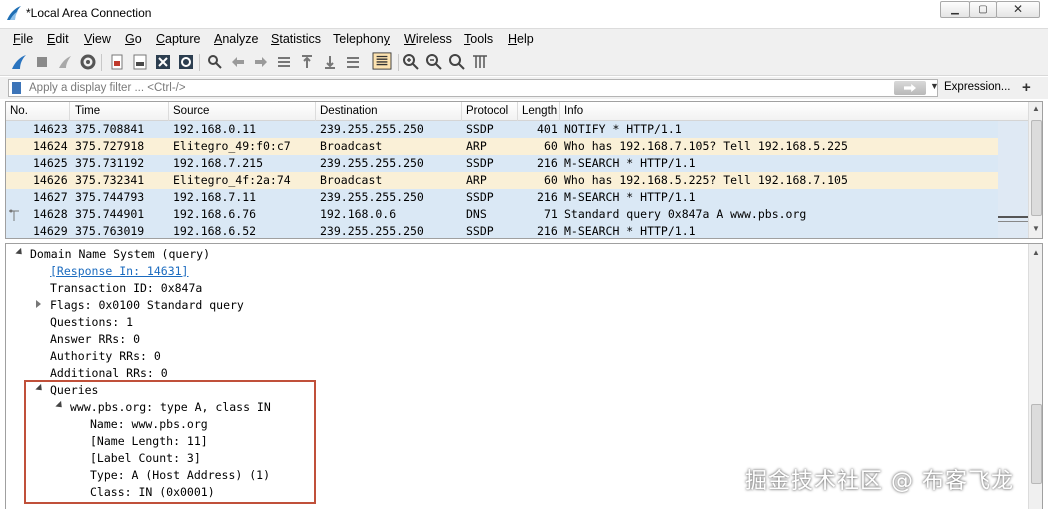  Describe the element at coordinates (126, 288) in the screenshot. I see `tree-item-transaction-id: Transaction ID: 0x847a` at that location.